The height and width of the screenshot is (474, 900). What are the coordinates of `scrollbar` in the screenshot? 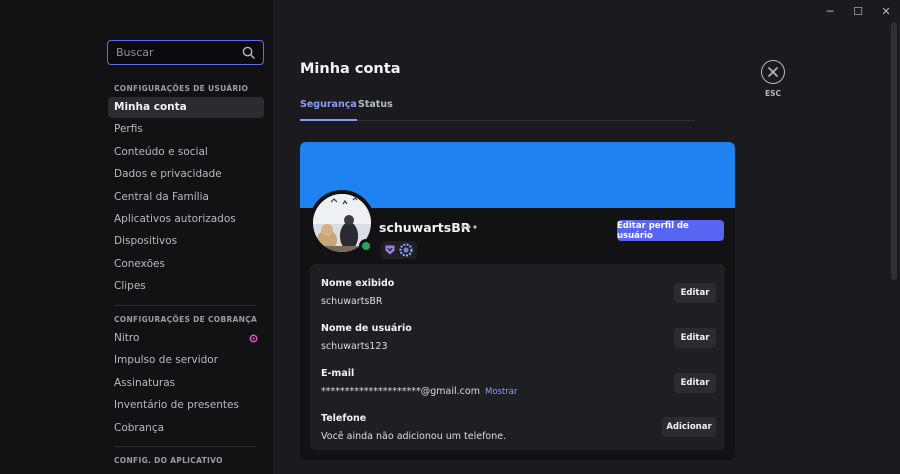 It's located at (894, 151).